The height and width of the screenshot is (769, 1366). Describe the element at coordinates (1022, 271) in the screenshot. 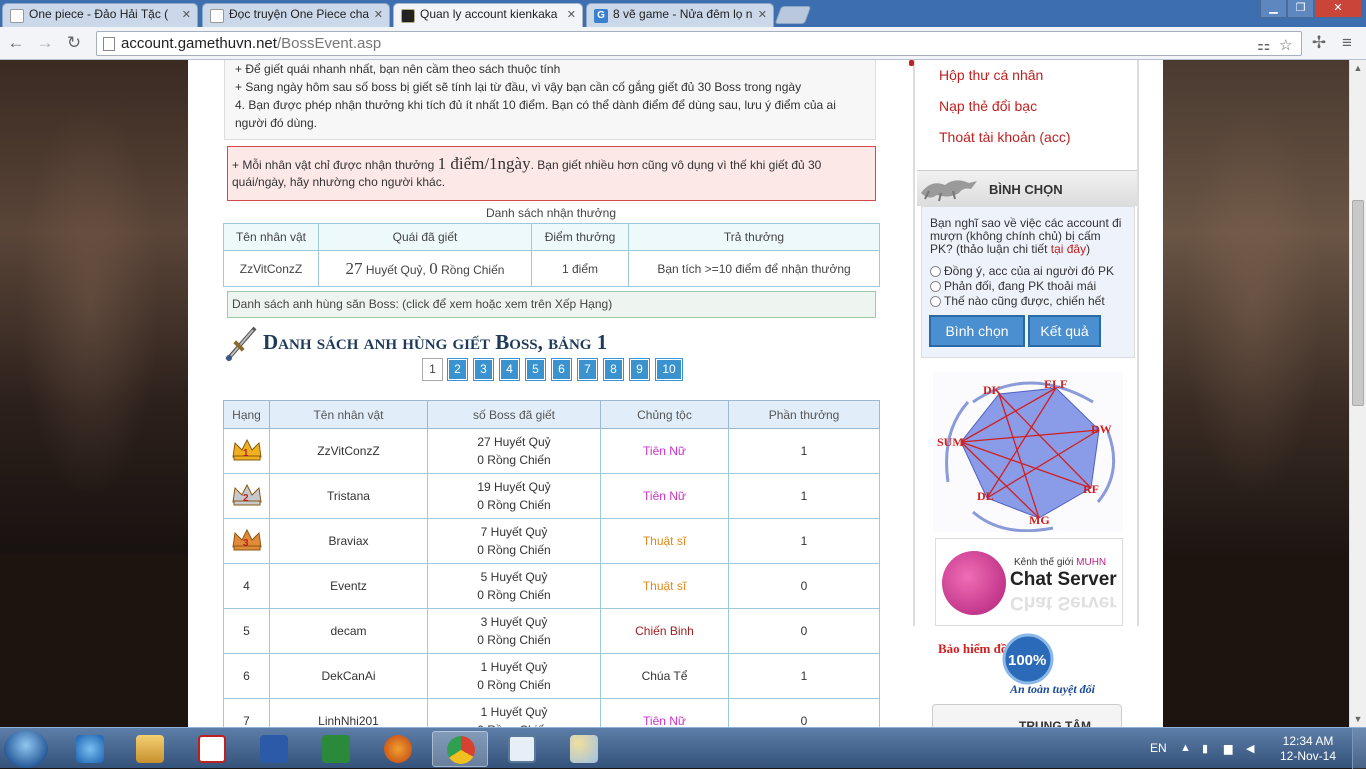

I see `poll-option: Đồng ý, acc của ai người đó PK` at that location.